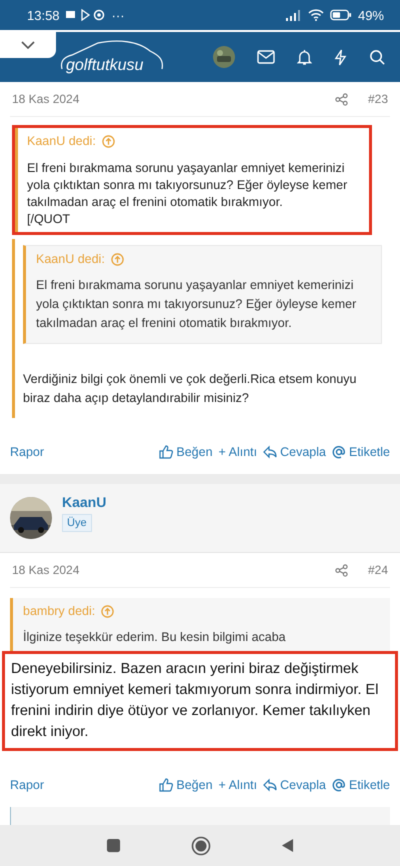 The height and width of the screenshot is (866, 400). I want to click on post-number: #23, so click(378, 99).